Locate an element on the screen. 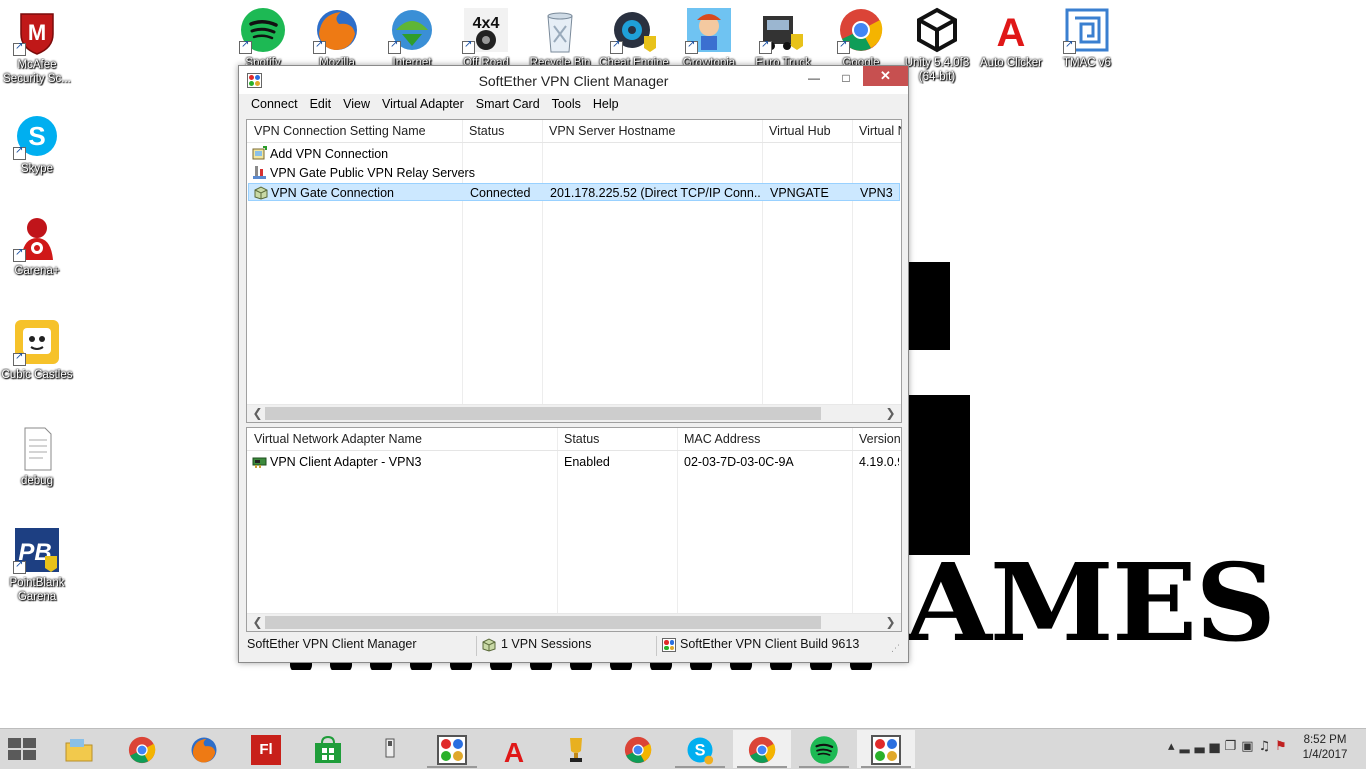  chrome-icon is located at coordinates (638, 750).